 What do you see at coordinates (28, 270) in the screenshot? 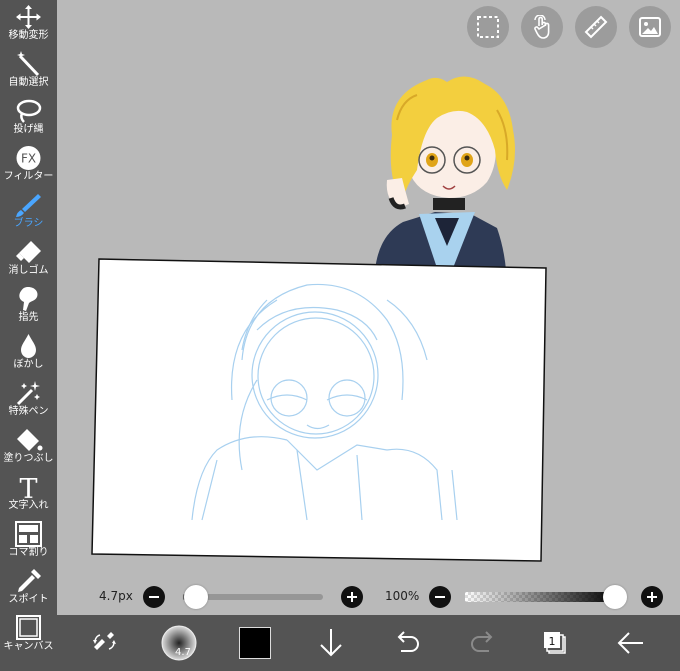
I see `tool-label: 消しゴム` at bounding box center [28, 270].